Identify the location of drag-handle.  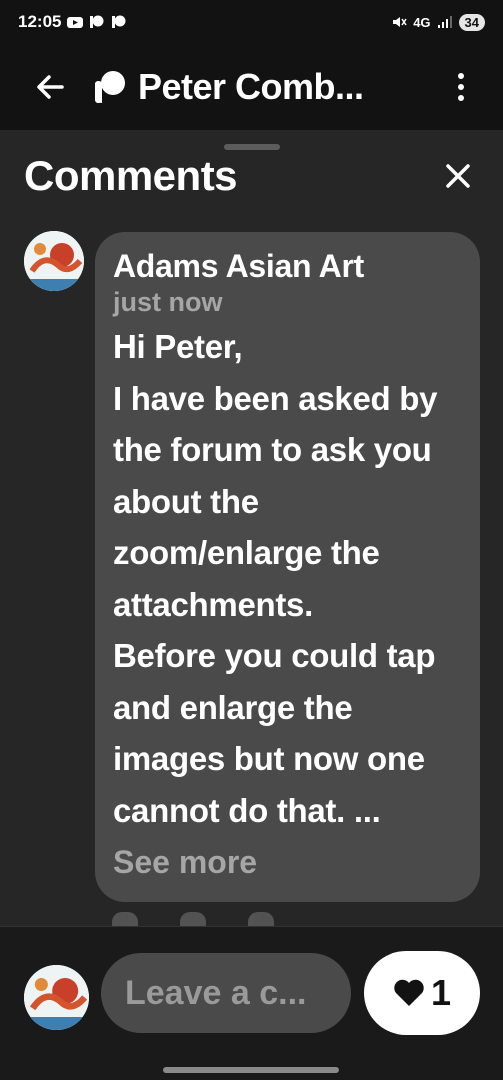
(252, 147).